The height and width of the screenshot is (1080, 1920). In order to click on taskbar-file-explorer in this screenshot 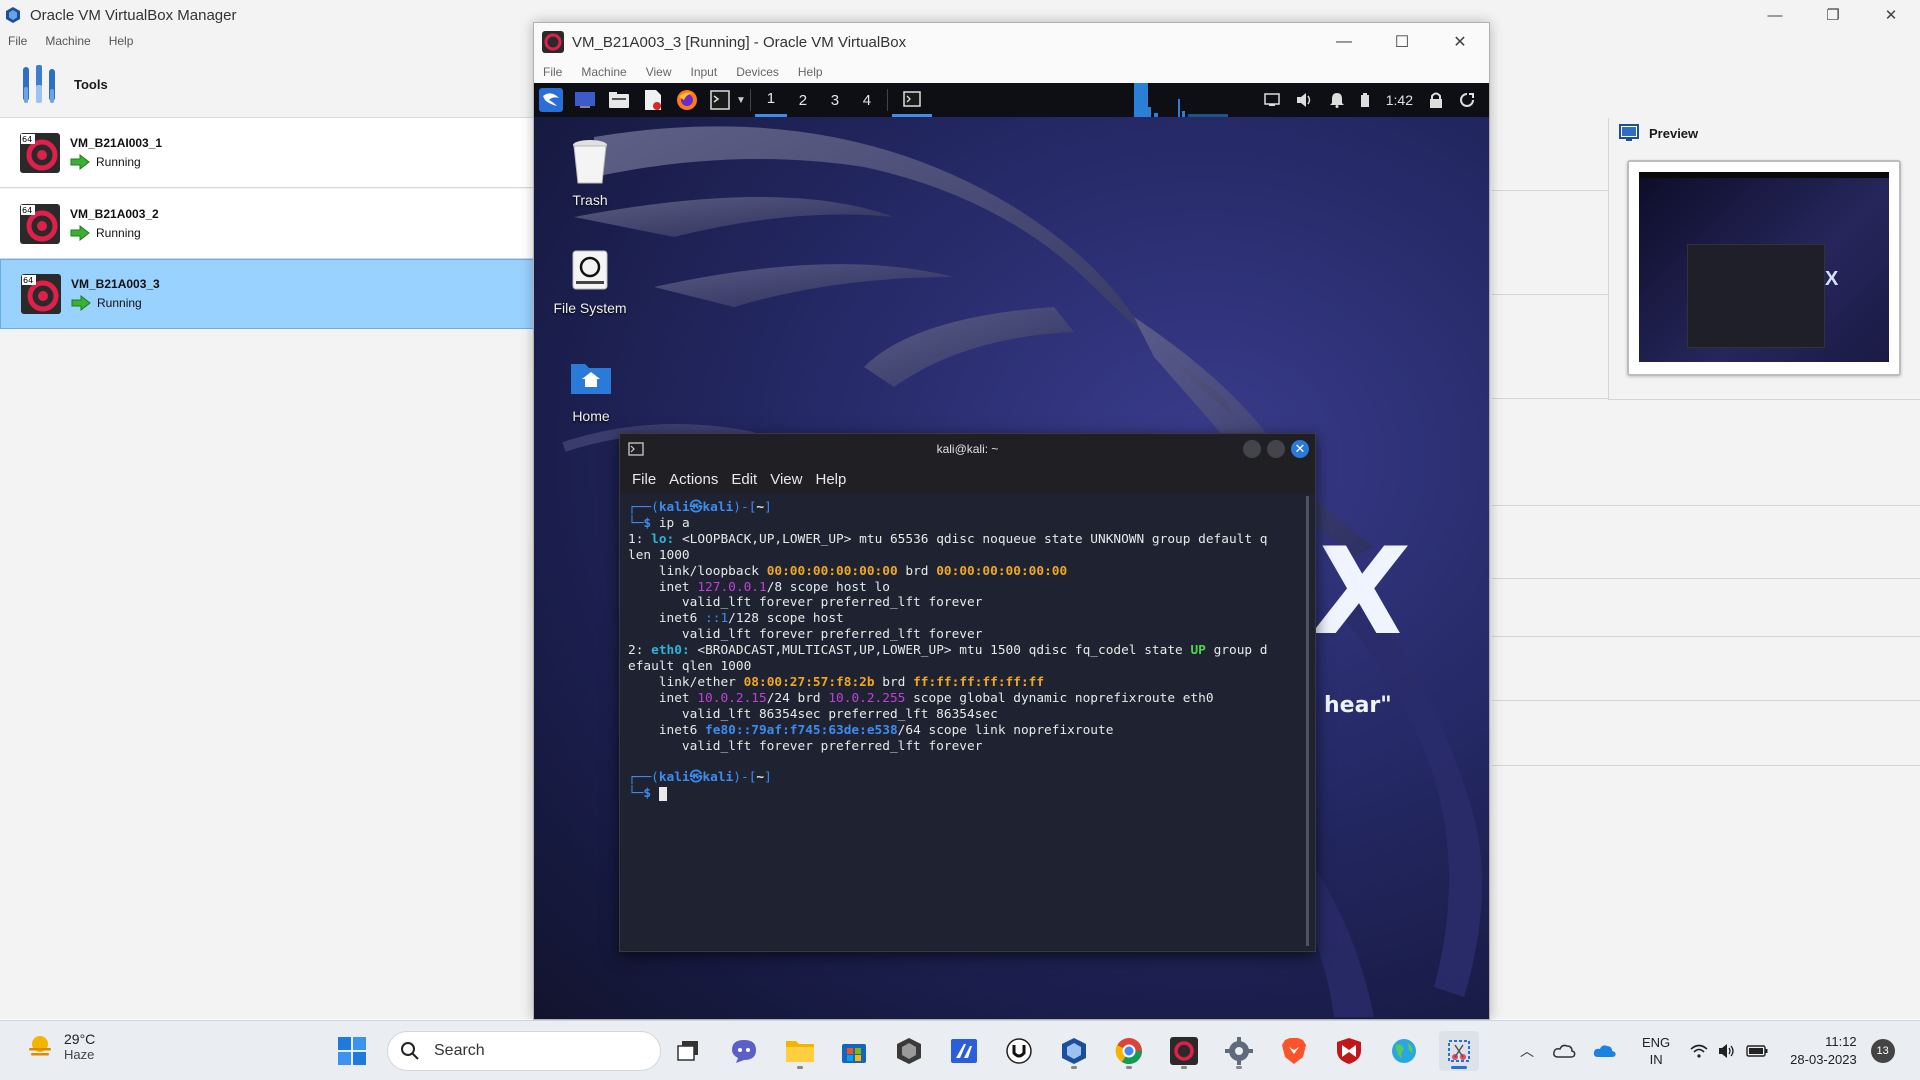, I will do `click(800, 1051)`.